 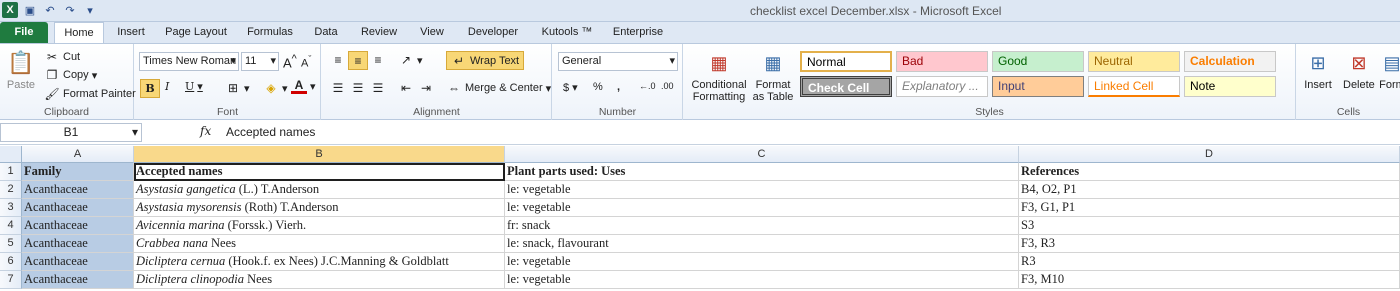 I want to click on tab-kutools: Kutools ™, so click(x=567, y=32).